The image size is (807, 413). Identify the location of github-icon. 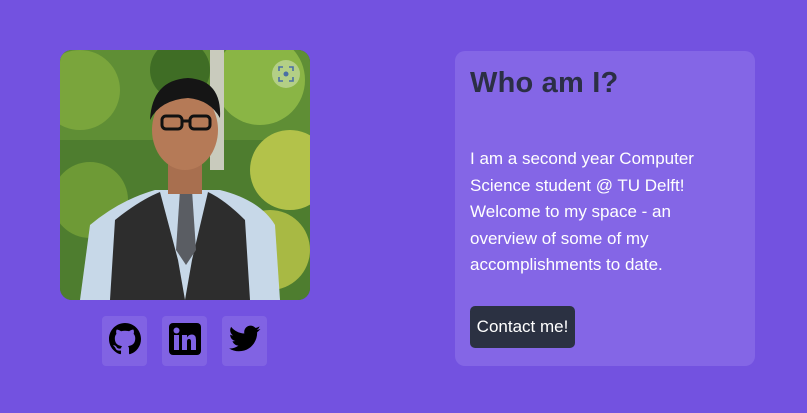
(124, 341).